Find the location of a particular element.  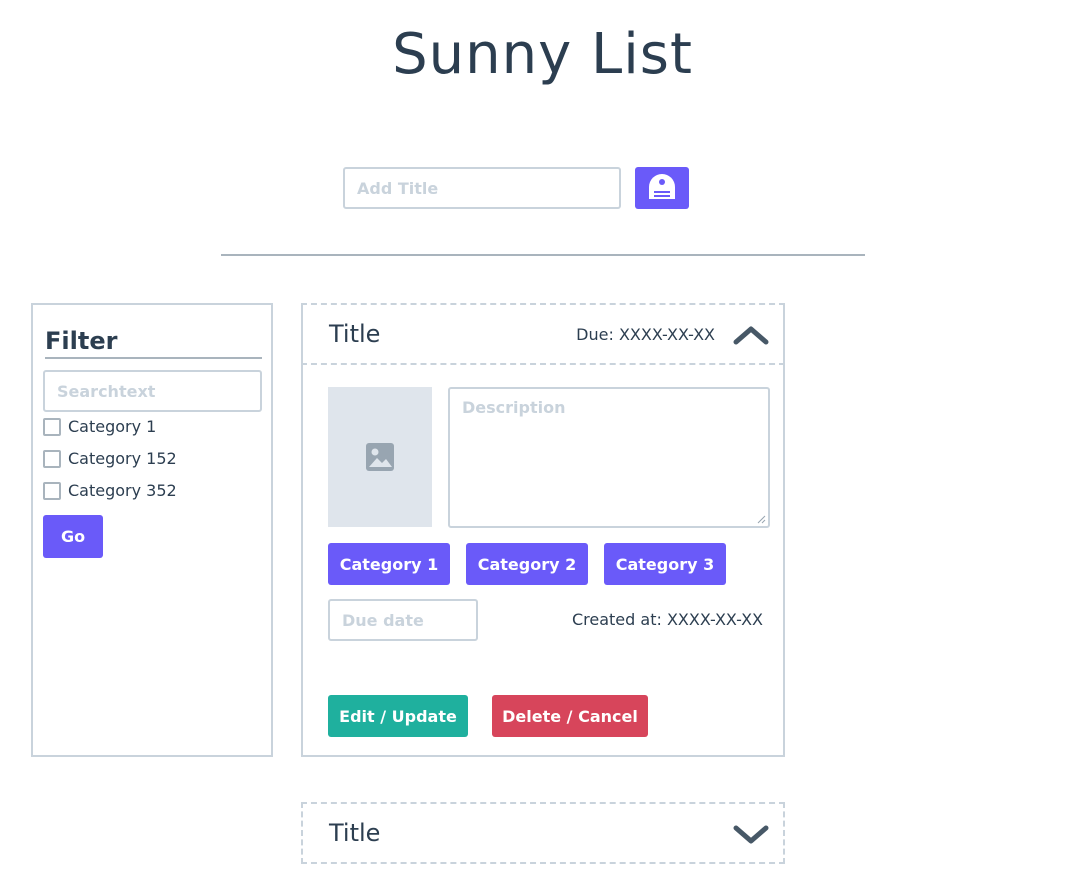

filter-category-152: Category 152 is located at coordinates (110, 458).